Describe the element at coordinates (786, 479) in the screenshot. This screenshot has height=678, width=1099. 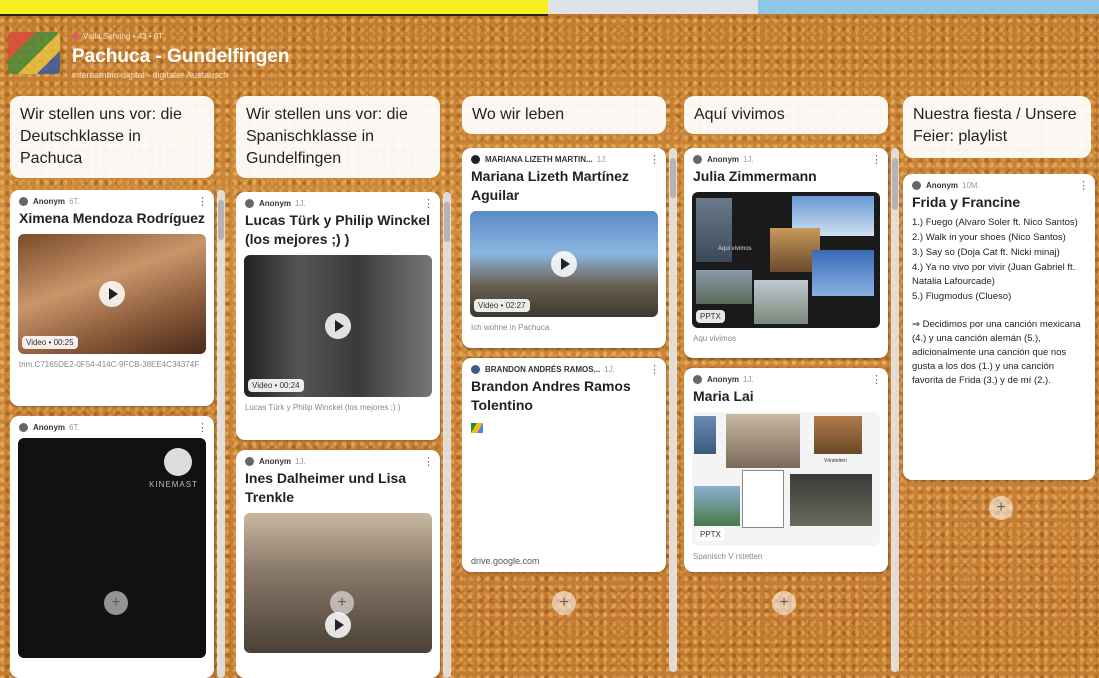
I see `presentation-preview: Vörstetten PPTX` at that location.